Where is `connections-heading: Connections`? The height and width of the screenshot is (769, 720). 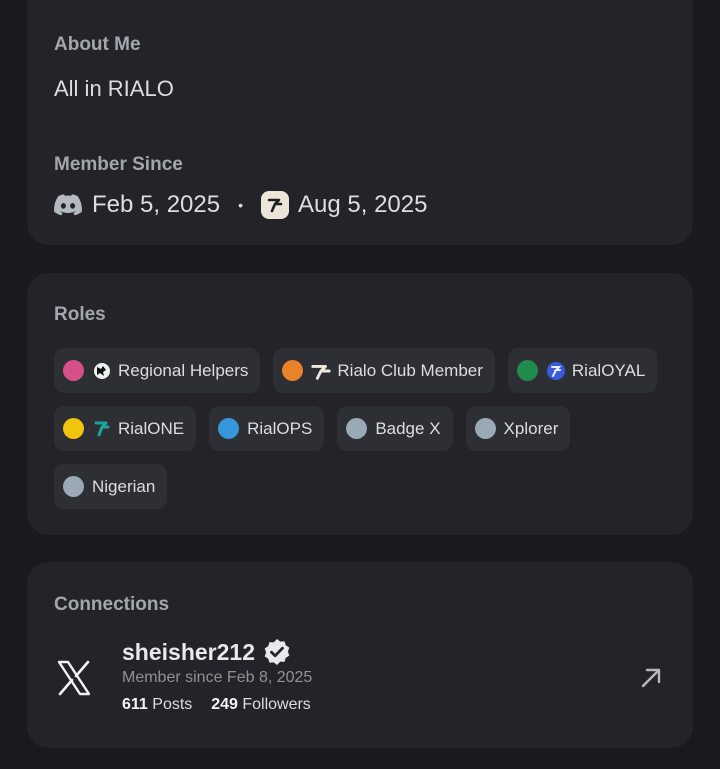
connections-heading: Connections is located at coordinates (112, 604).